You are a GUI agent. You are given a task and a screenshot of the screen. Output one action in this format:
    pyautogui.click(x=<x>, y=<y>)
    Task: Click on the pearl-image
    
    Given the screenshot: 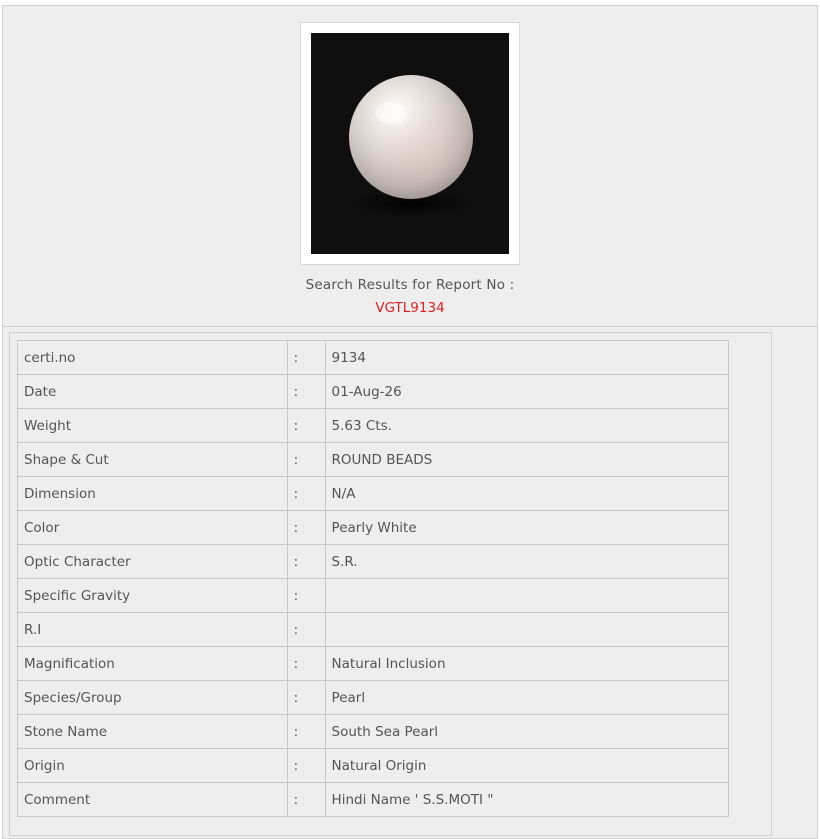 What is the action you would take?
    pyautogui.click(x=410, y=143)
    